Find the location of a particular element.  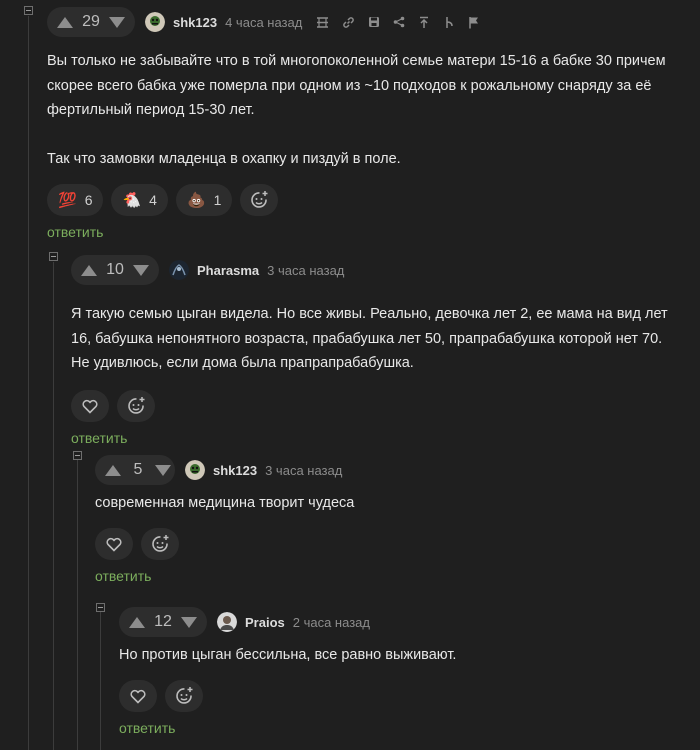

hundred-points-emoji: 💯 is located at coordinates (67, 199).